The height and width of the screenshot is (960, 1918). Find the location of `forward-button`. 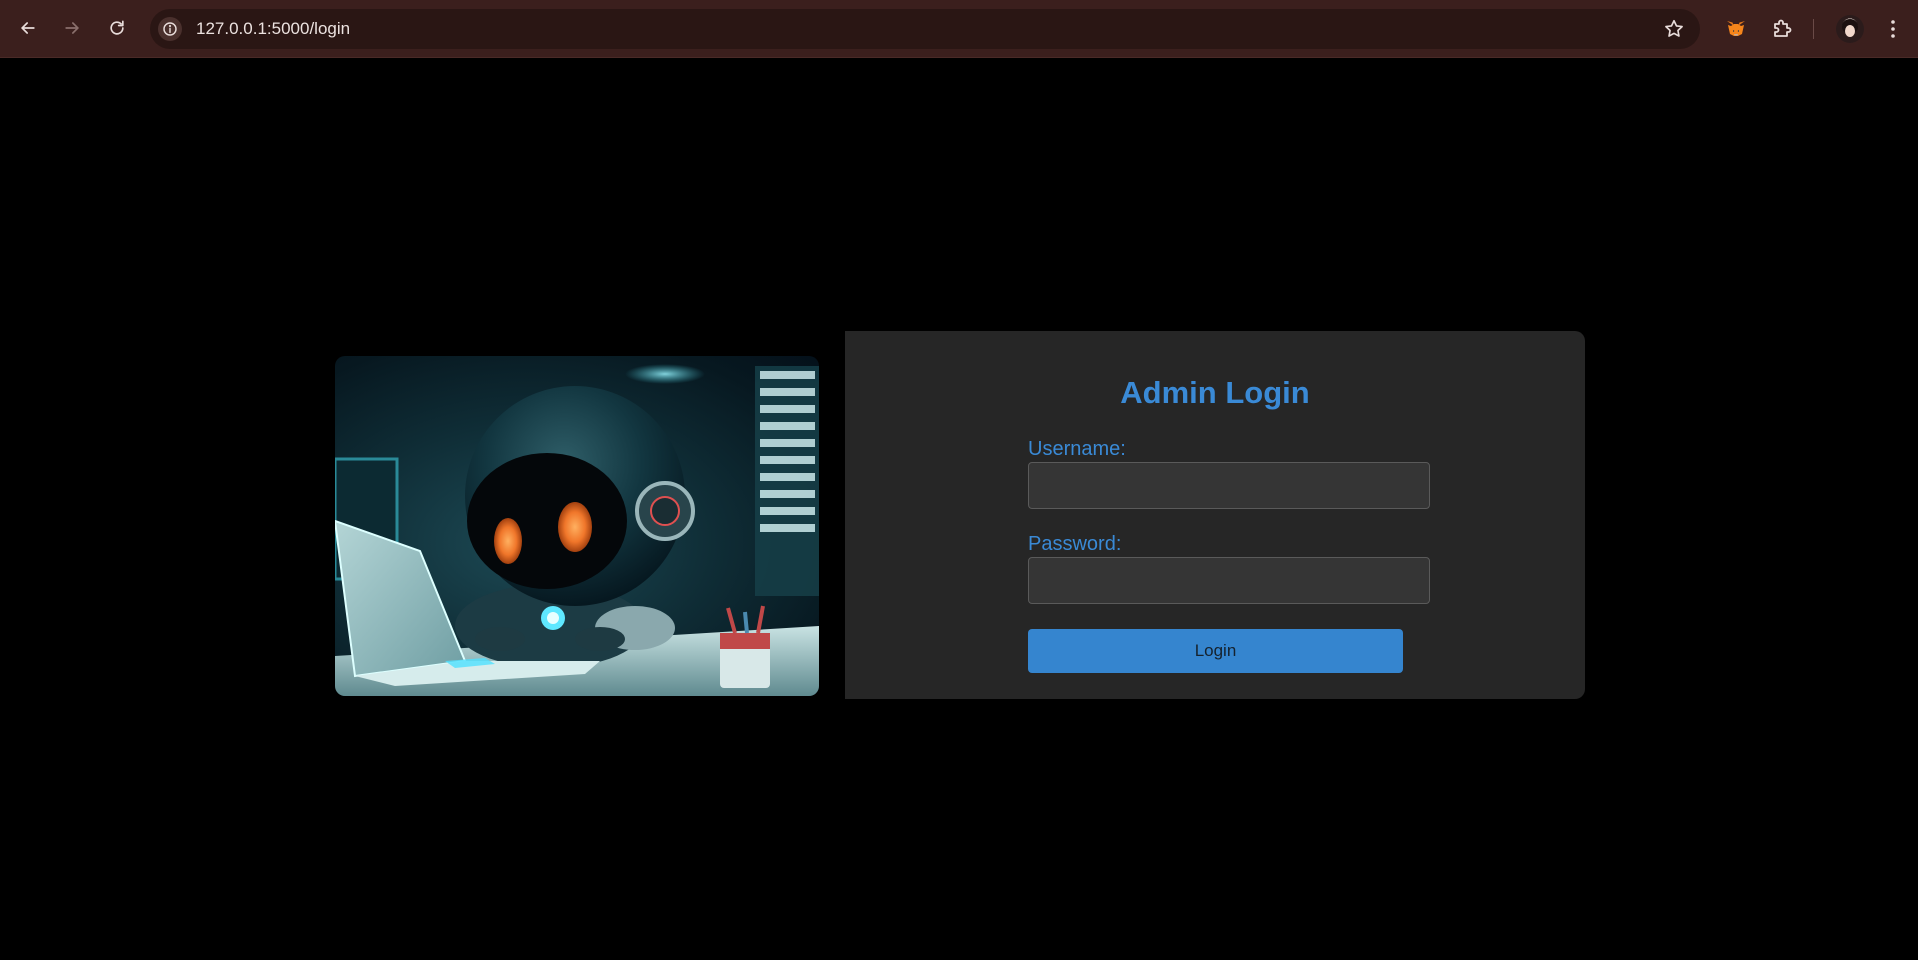

forward-button is located at coordinates (72, 28).